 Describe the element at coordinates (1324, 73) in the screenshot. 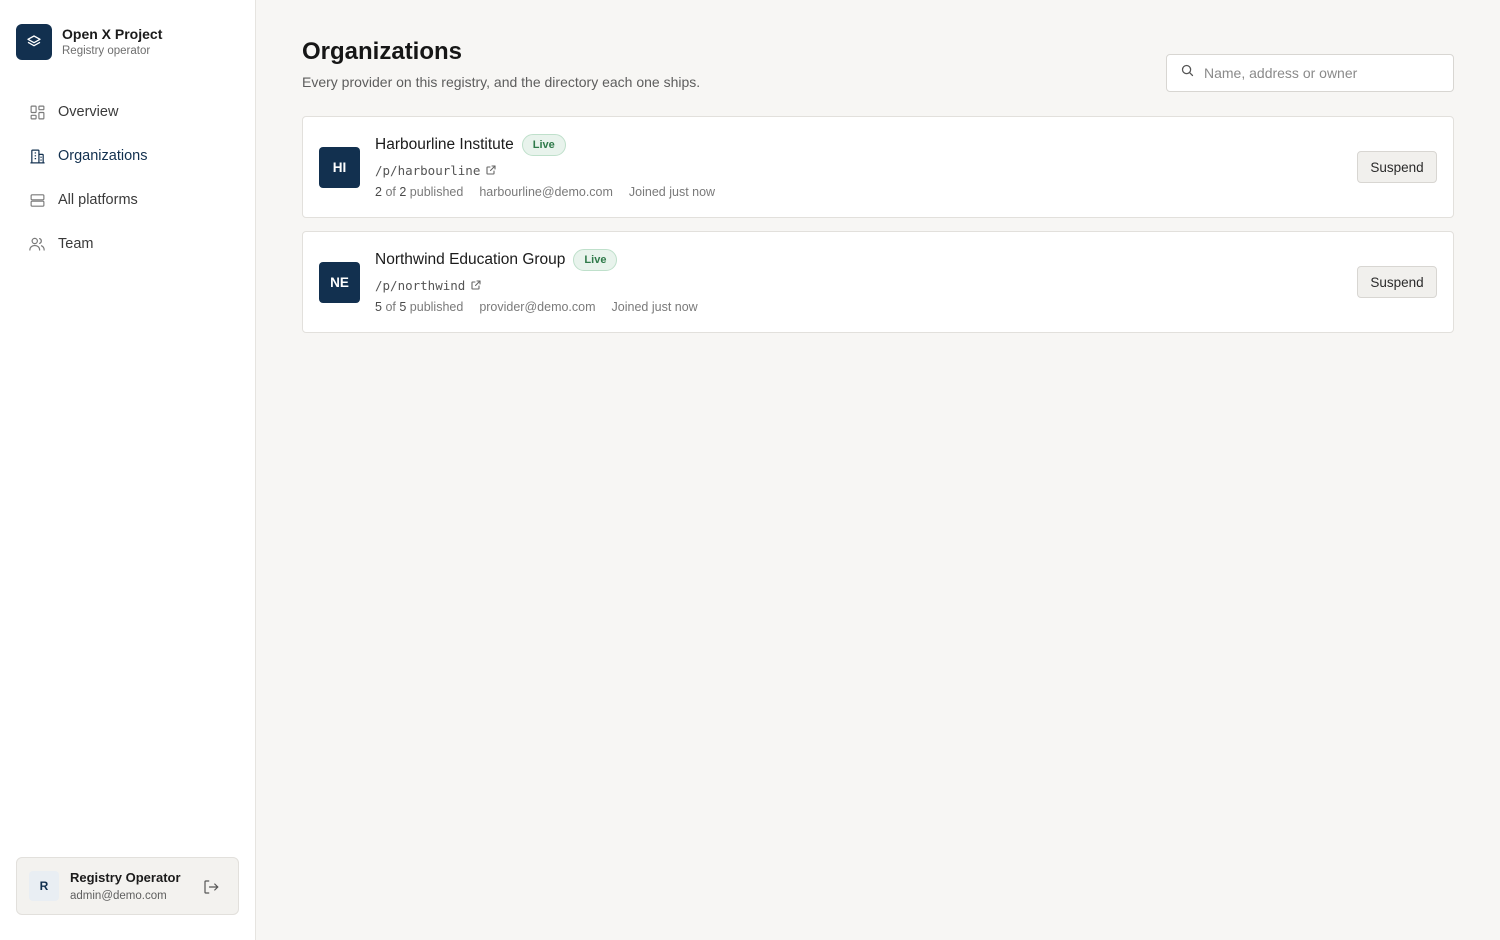

I see `search-input` at that location.